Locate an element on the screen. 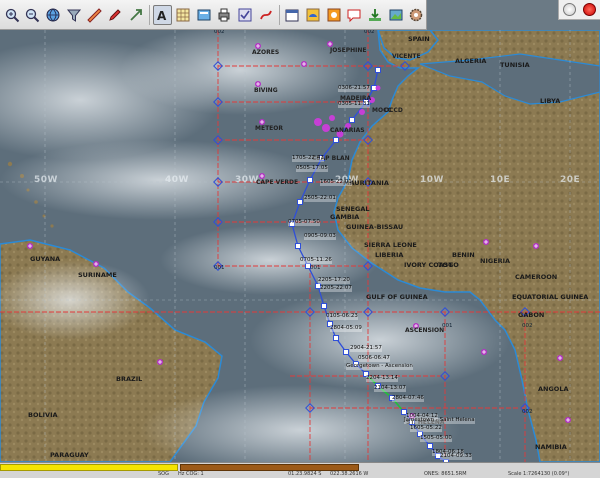 This screenshot has width=600, height=478. funnel-button is located at coordinates (74, 15).